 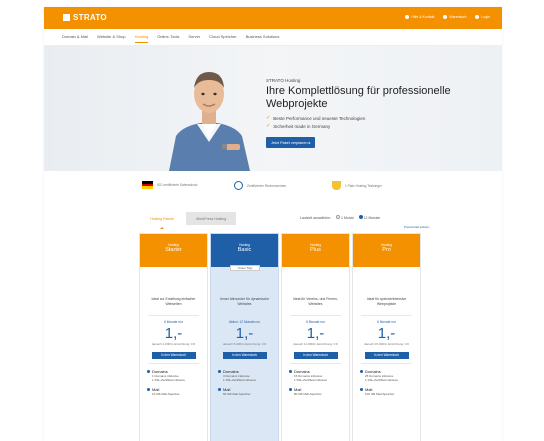 I want to click on login-label: Login, so click(x=485, y=17).